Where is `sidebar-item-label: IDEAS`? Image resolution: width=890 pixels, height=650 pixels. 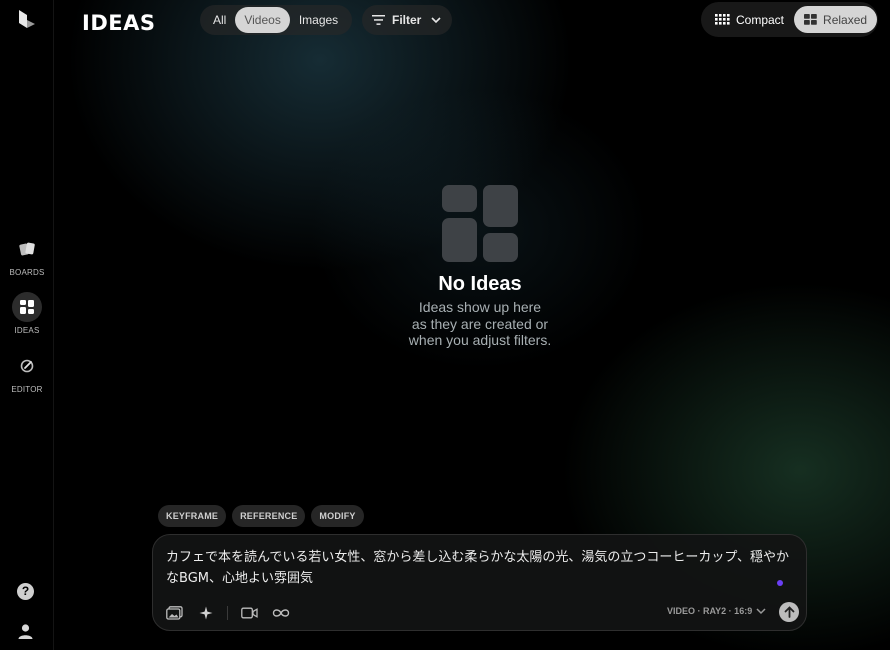
sidebar-item-label: IDEAS is located at coordinates (27, 330).